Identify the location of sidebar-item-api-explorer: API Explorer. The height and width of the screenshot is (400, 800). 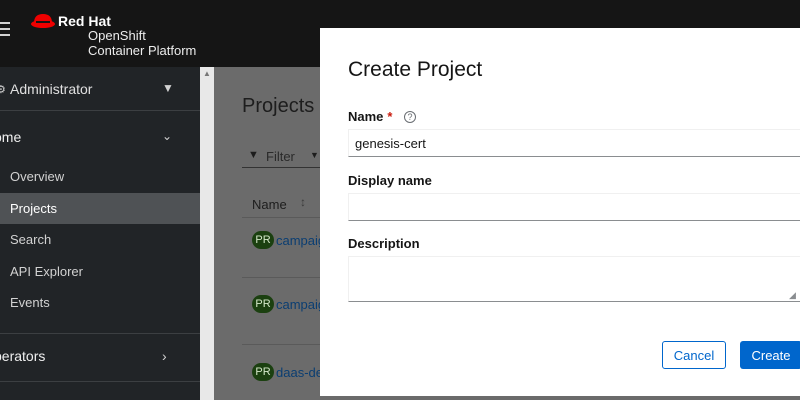
(100, 271).